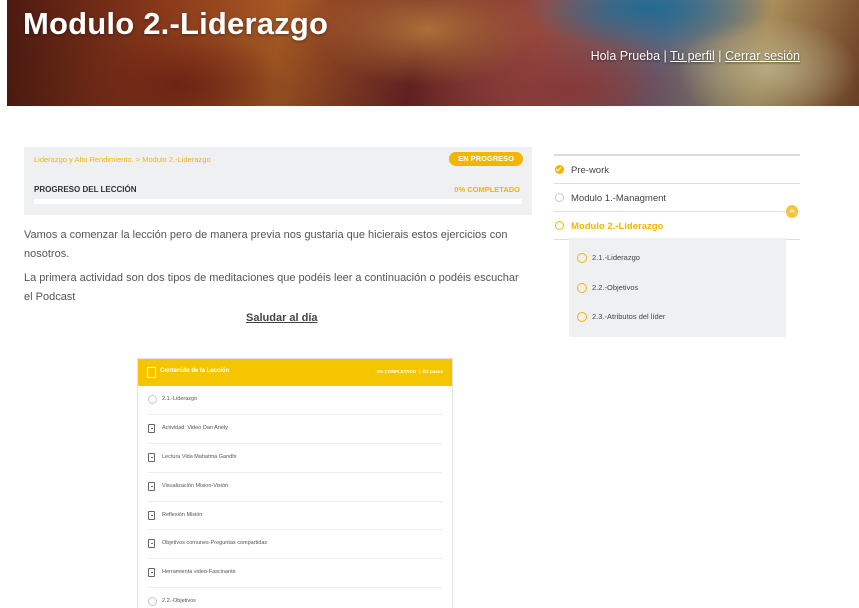 This screenshot has height=608, width=859. Describe the element at coordinates (486, 159) in the screenshot. I see `status-badge: EN PROGRESO` at that location.